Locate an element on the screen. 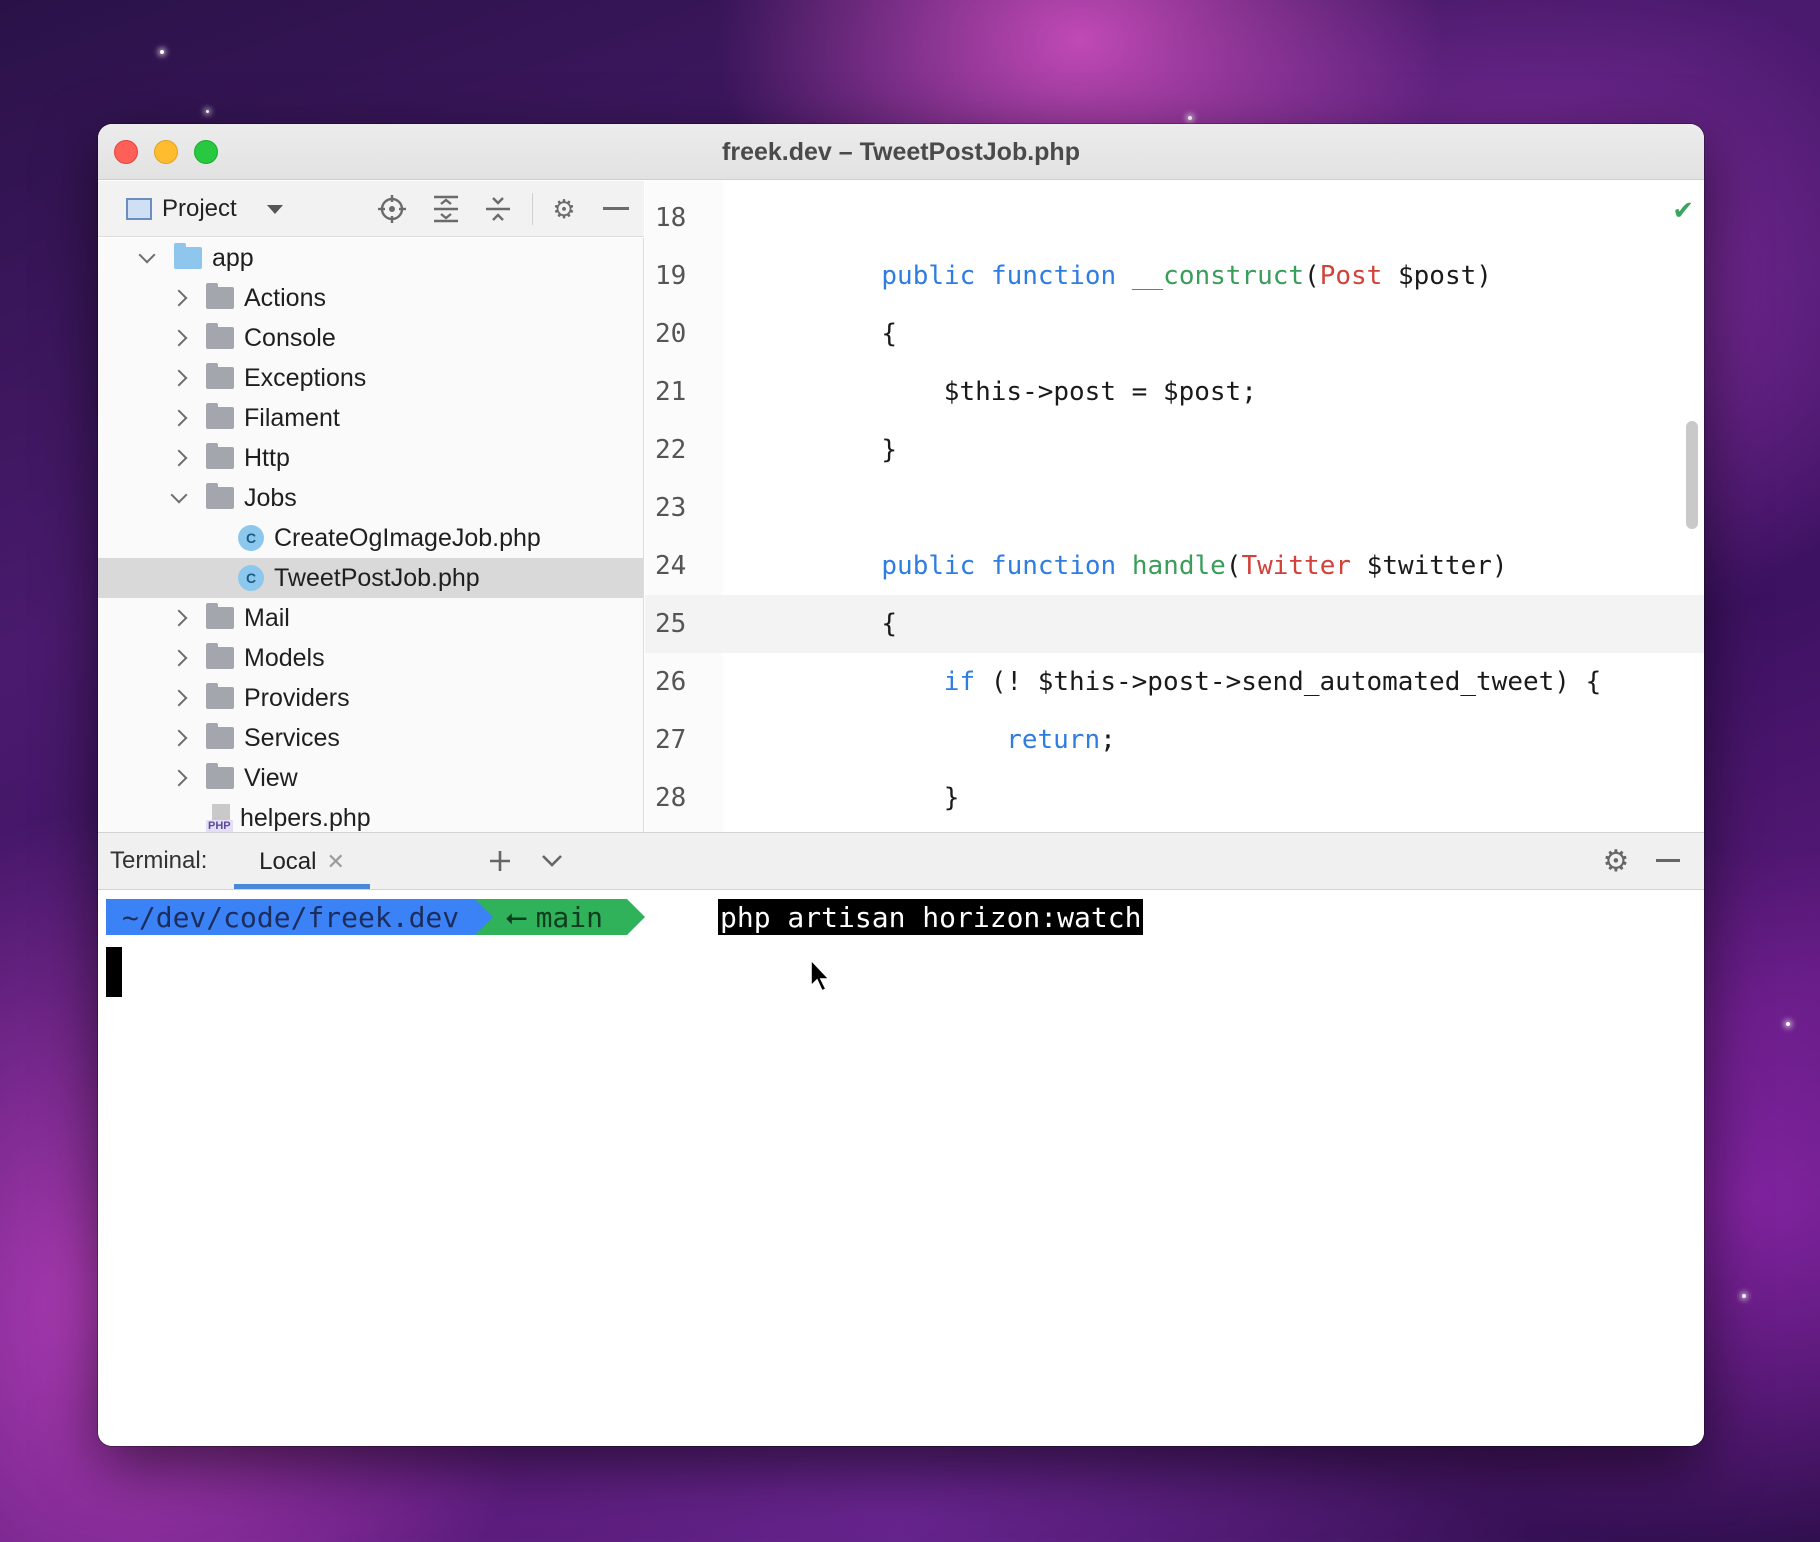 This screenshot has height=1542, width=1820. code-token: $twitter) is located at coordinates (1429, 566).